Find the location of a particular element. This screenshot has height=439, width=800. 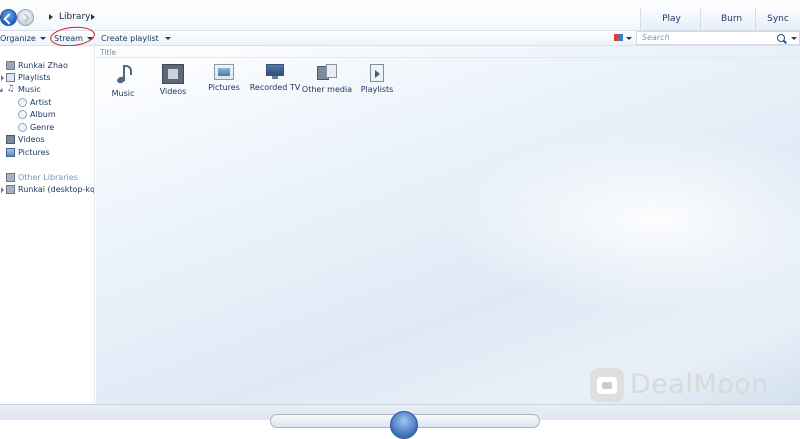

tile-music: Music is located at coordinates (123, 81).